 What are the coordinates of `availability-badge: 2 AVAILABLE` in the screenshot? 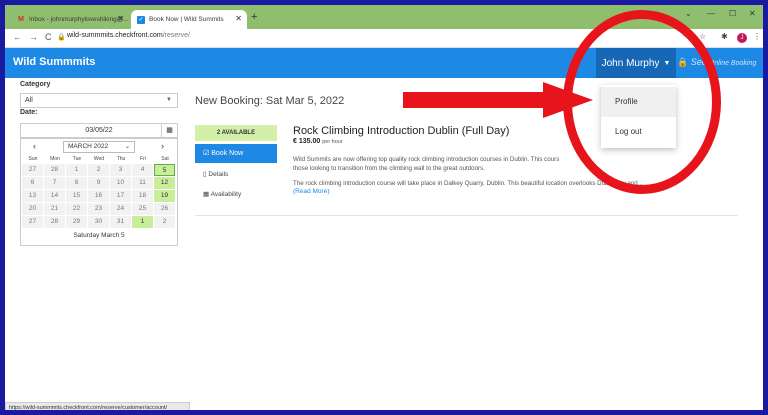 It's located at (236, 133).